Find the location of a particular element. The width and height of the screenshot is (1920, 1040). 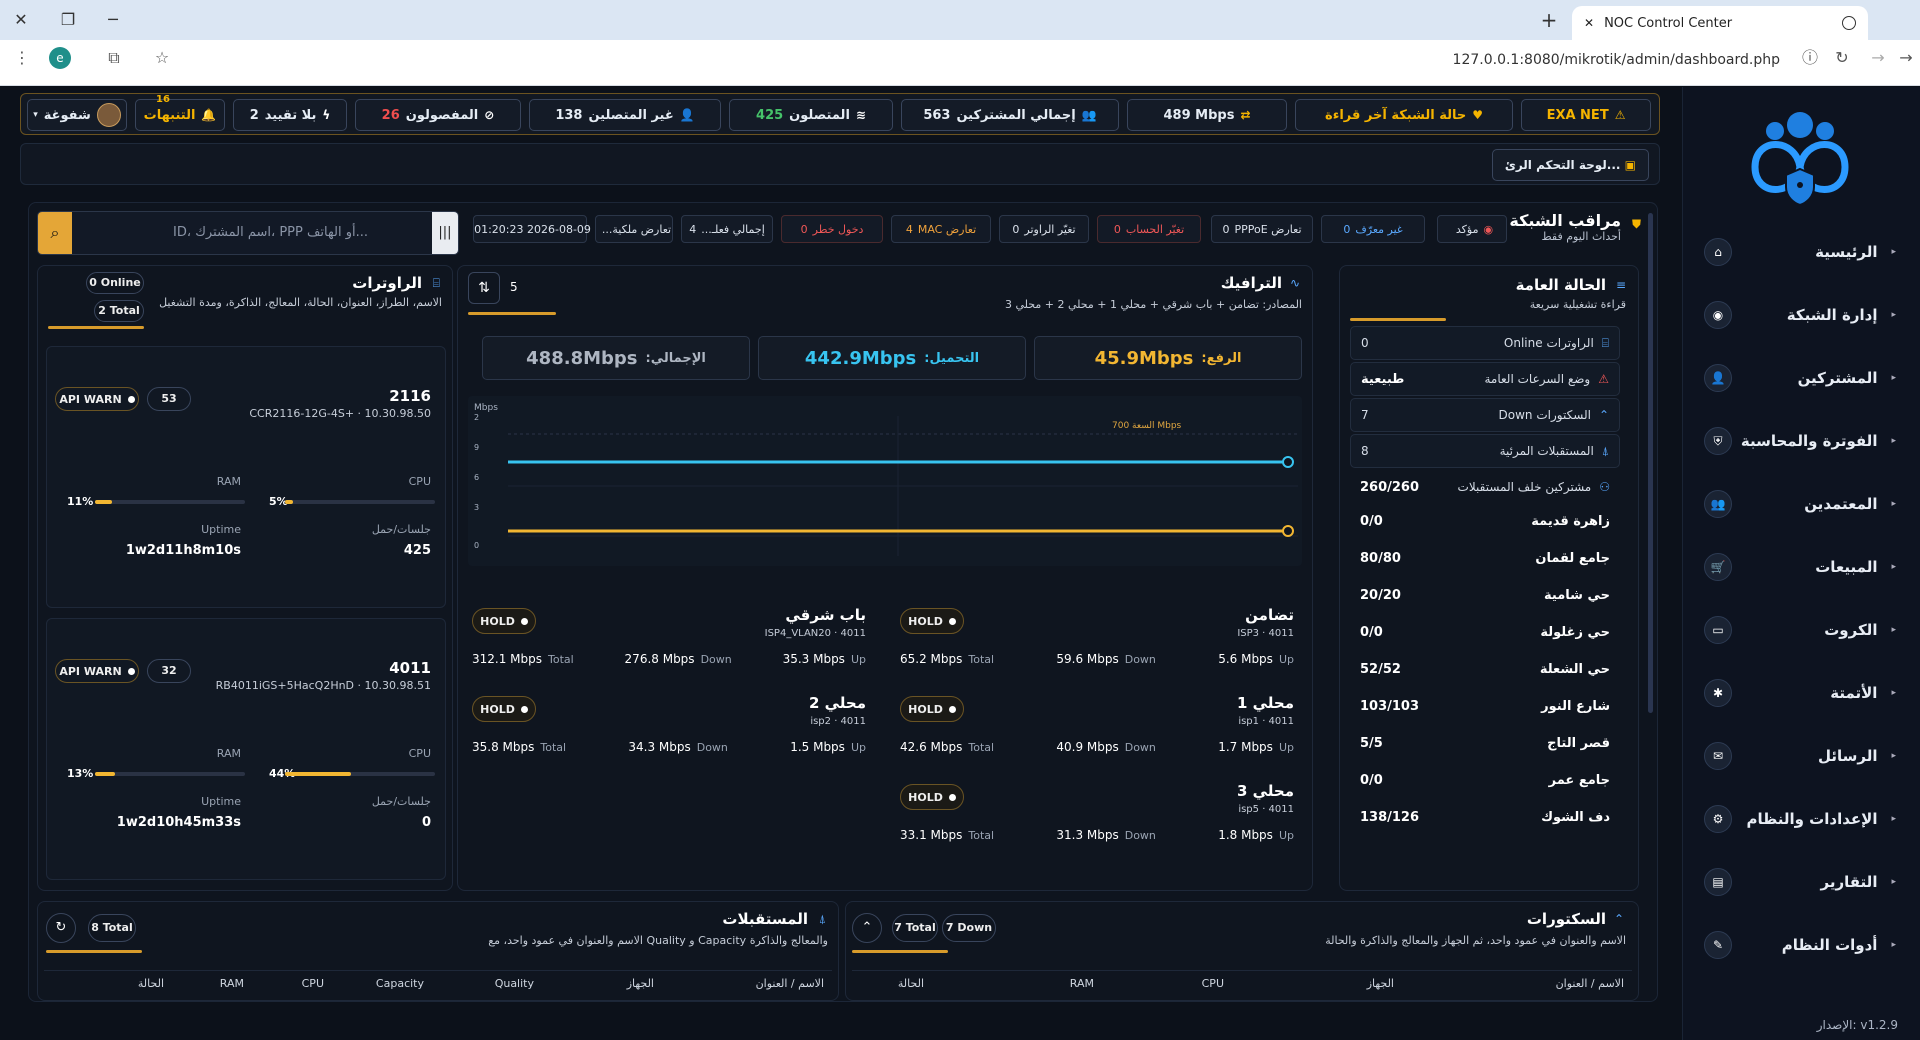

unlimited-chip: ϟ بلا تقييد 2 is located at coordinates (290, 115).